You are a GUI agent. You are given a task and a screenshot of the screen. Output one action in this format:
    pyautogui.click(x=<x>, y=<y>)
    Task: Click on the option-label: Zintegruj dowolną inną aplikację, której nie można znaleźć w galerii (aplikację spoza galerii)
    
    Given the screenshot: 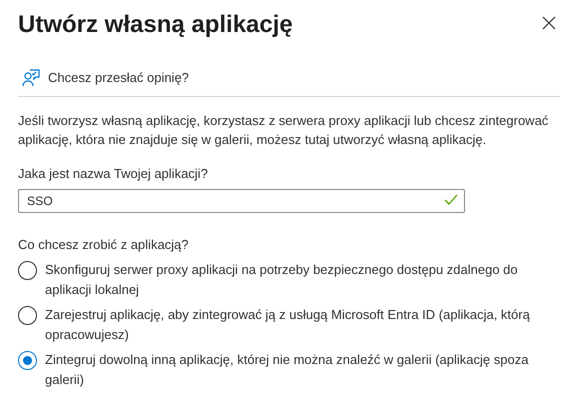 What is the action you would take?
    pyautogui.click(x=287, y=369)
    